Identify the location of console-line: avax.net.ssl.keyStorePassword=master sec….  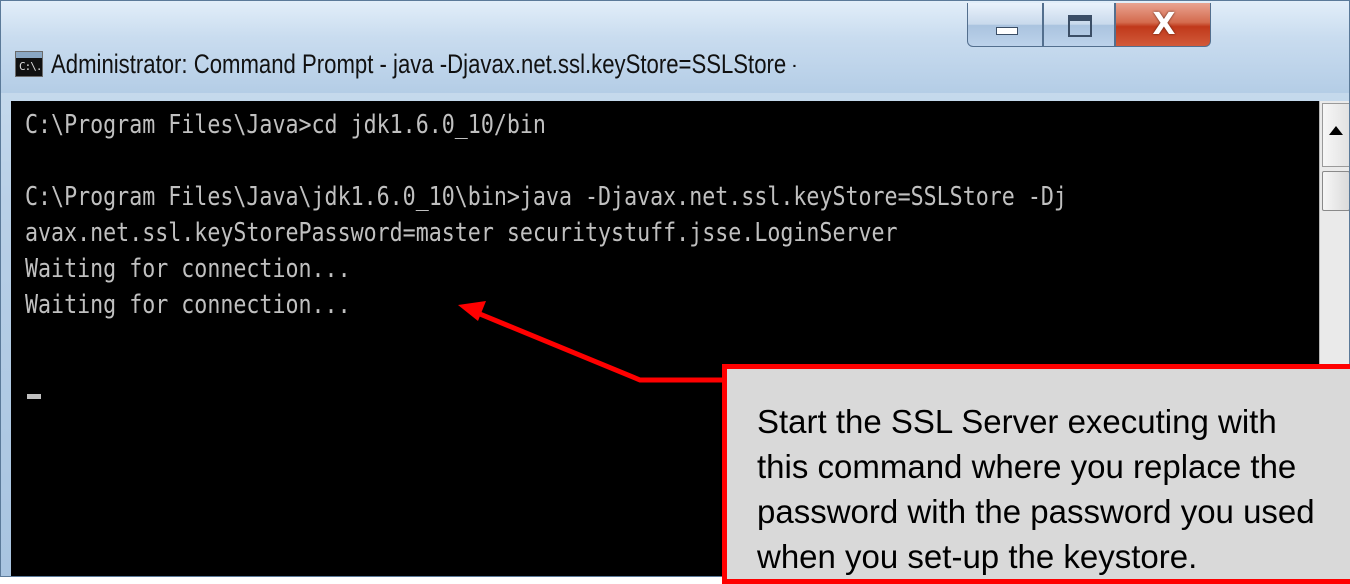
(461, 233).